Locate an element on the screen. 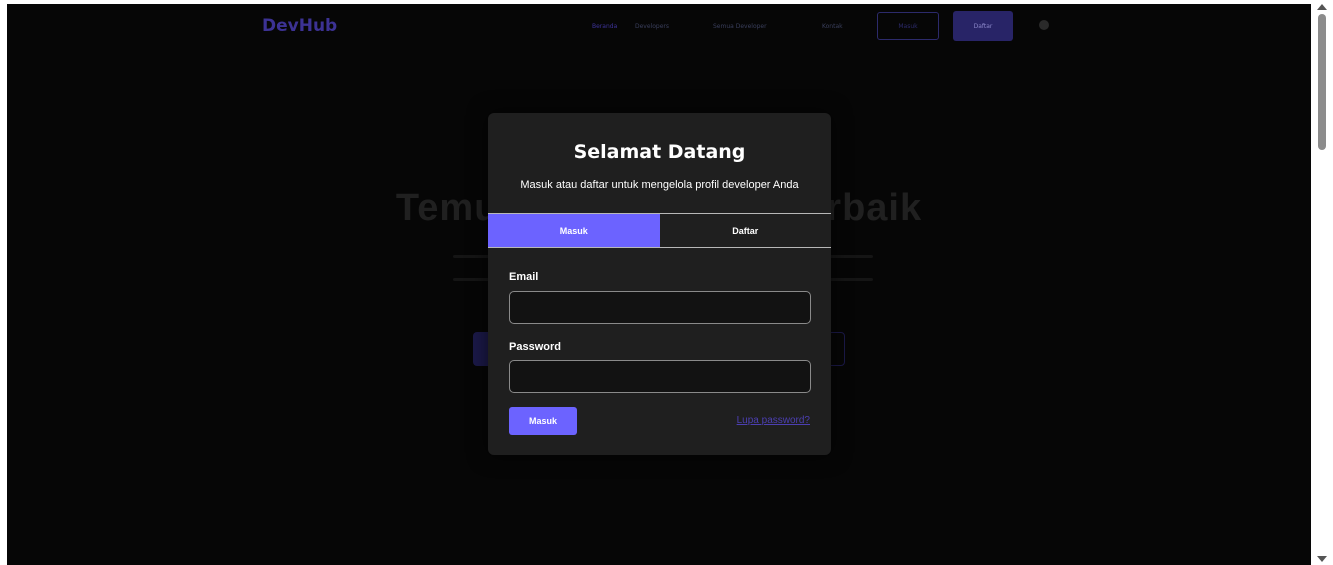 The height and width of the screenshot is (565, 1333). password-label: Password is located at coordinates (535, 347).